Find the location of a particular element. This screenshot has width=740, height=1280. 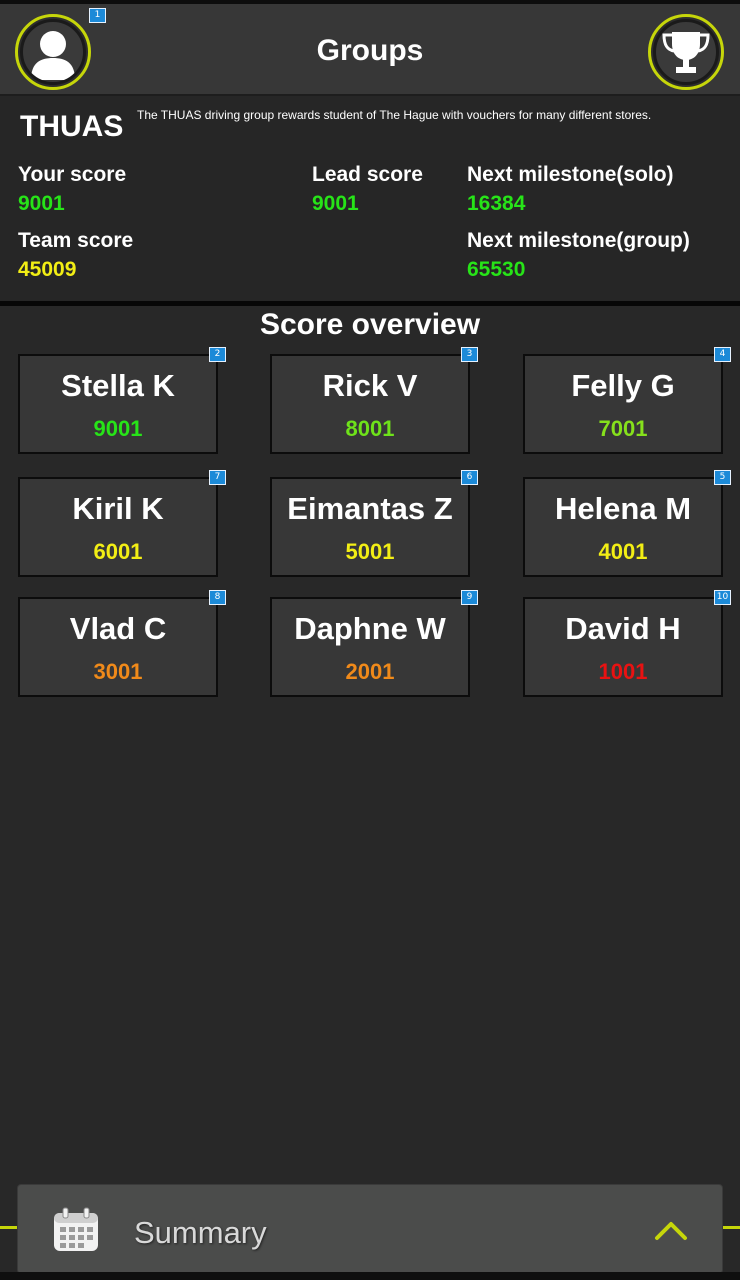

annotation-marker: 2 is located at coordinates (217, 354).